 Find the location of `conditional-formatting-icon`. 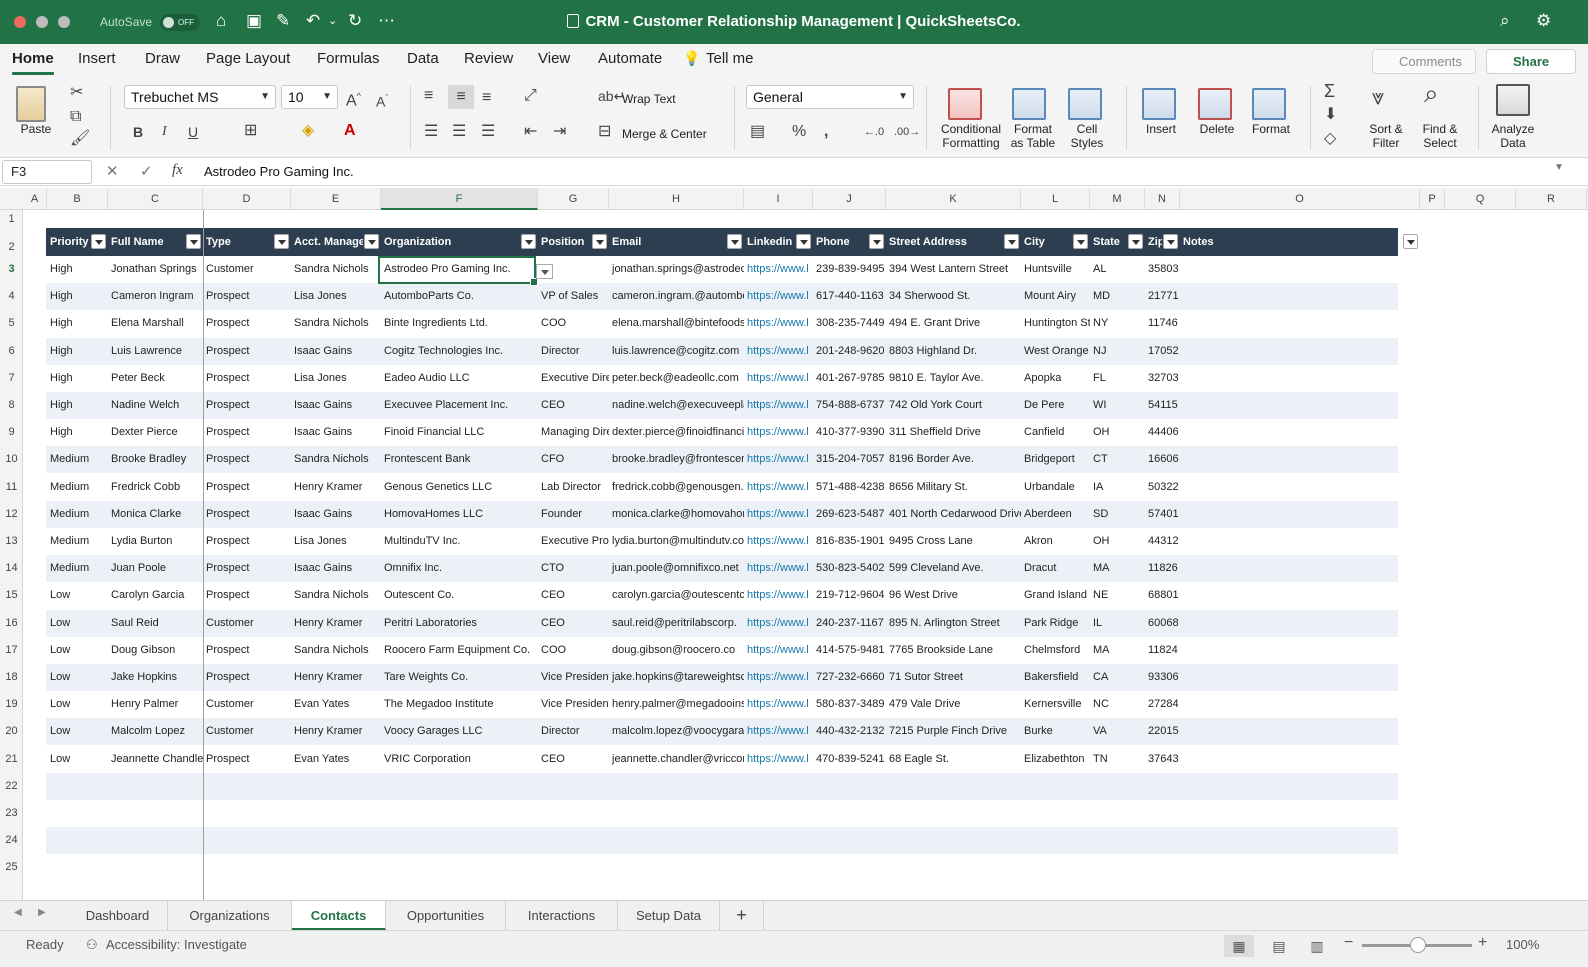

conditional-formatting-icon is located at coordinates (965, 104).